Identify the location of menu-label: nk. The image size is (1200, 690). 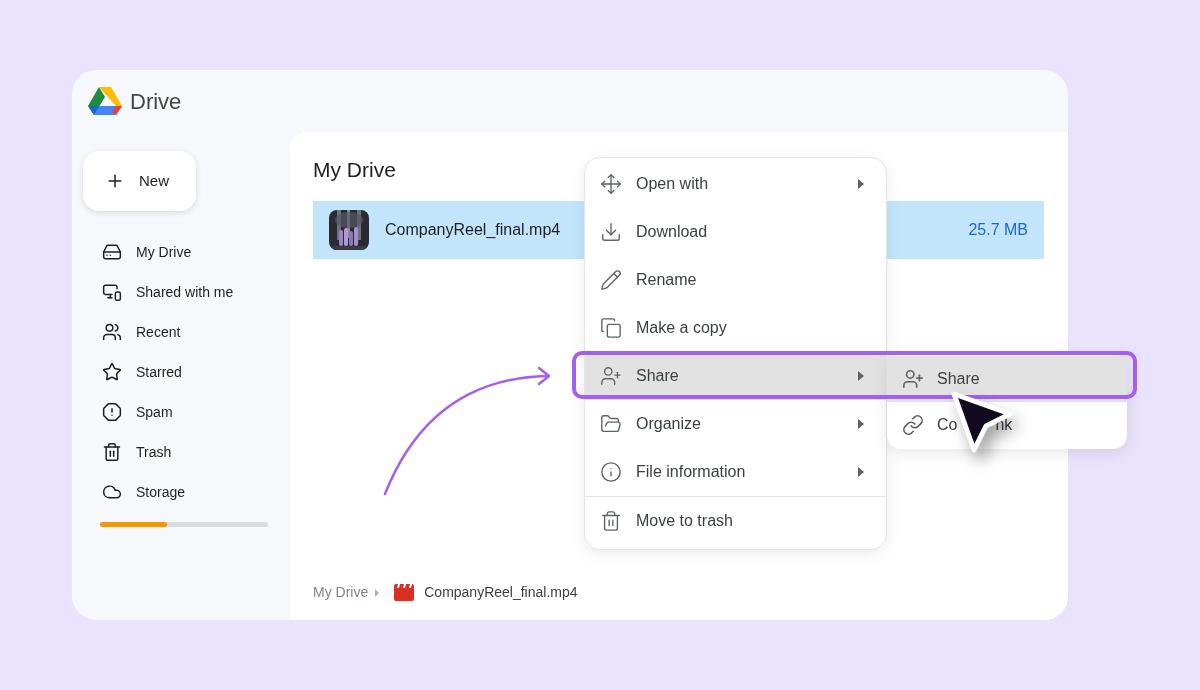
(1004, 425).